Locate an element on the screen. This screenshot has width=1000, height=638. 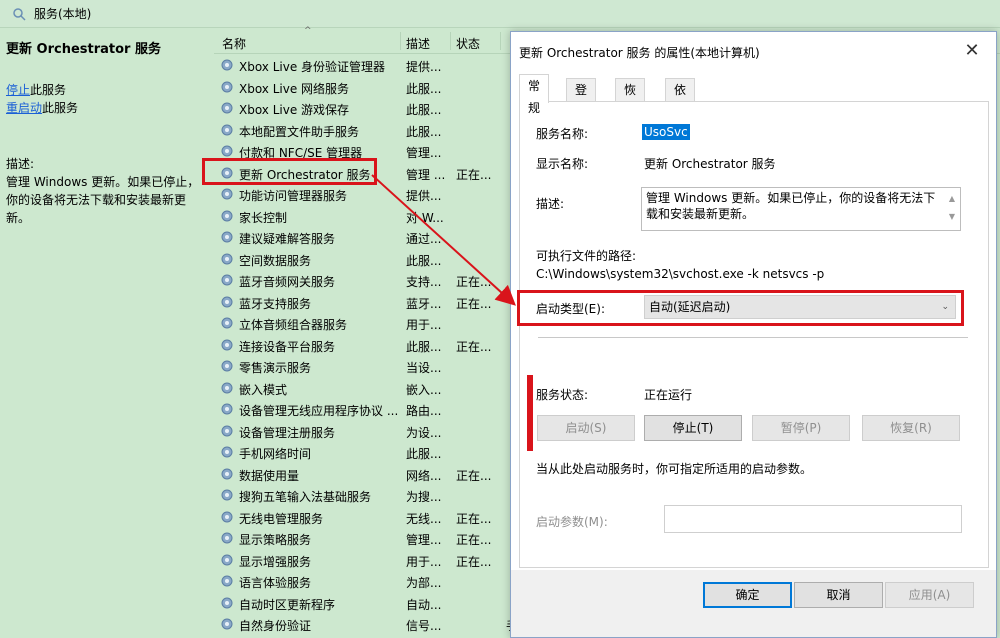
service-name-cell: 更新 Orchestrator 服务 is located at coordinates (305, 174).